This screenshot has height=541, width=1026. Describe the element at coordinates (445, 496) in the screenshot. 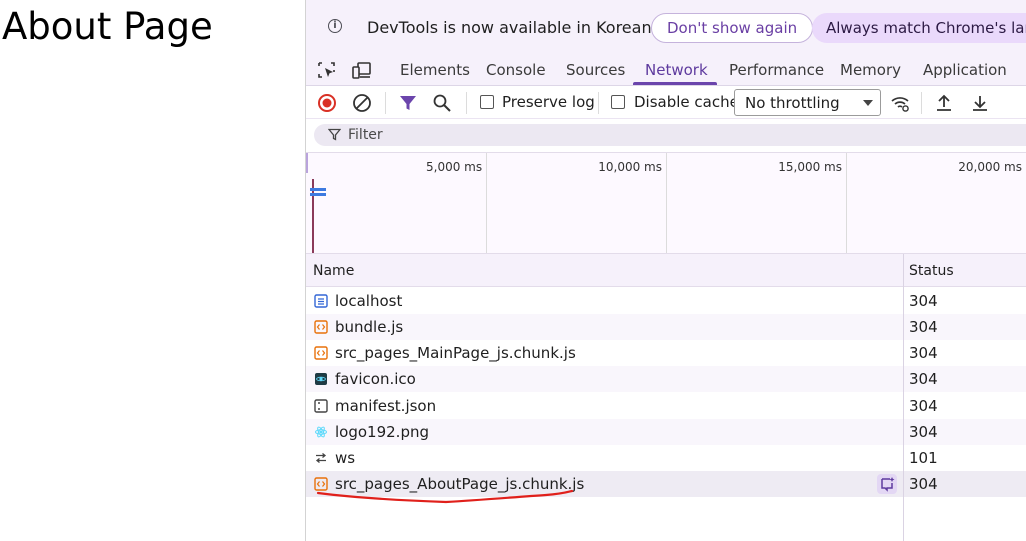

I see `red-annotation-underline` at that location.